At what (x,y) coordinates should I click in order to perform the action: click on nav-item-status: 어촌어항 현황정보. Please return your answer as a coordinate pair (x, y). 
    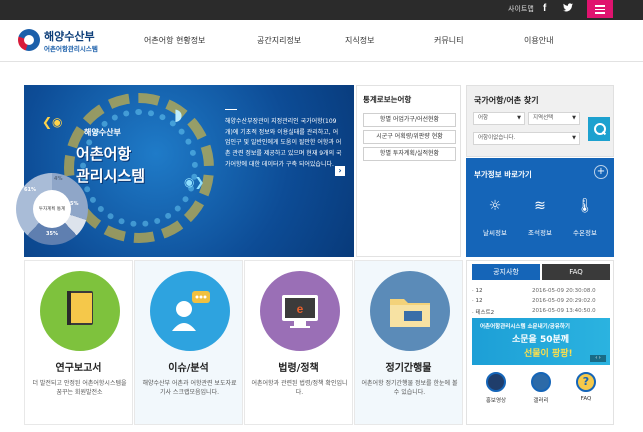
    Looking at the image, I should click on (174, 40).